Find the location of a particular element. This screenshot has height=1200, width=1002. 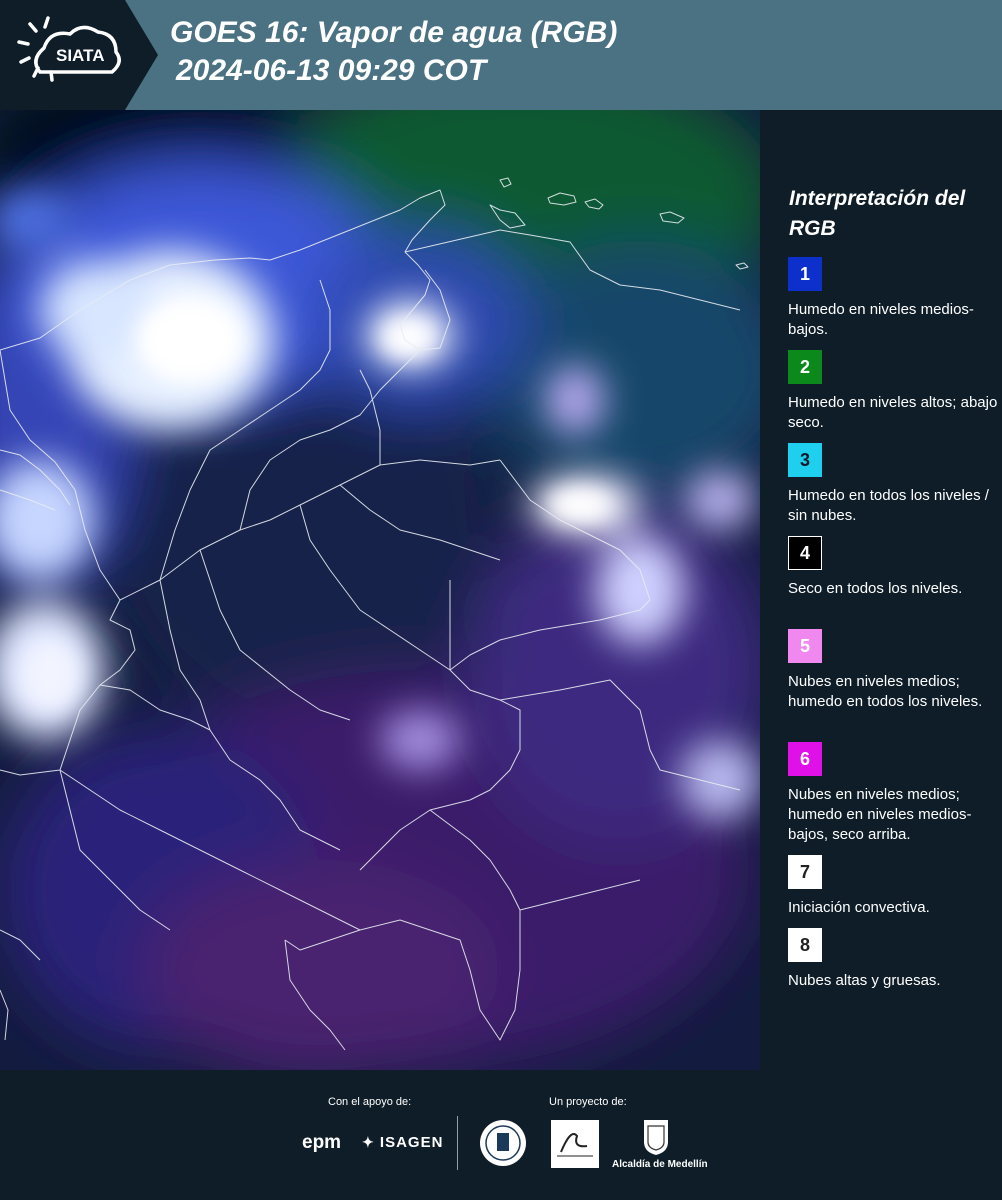

title-line1: GOES 16: Vapor de agua (RGB) is located at coordinates (394, 32).